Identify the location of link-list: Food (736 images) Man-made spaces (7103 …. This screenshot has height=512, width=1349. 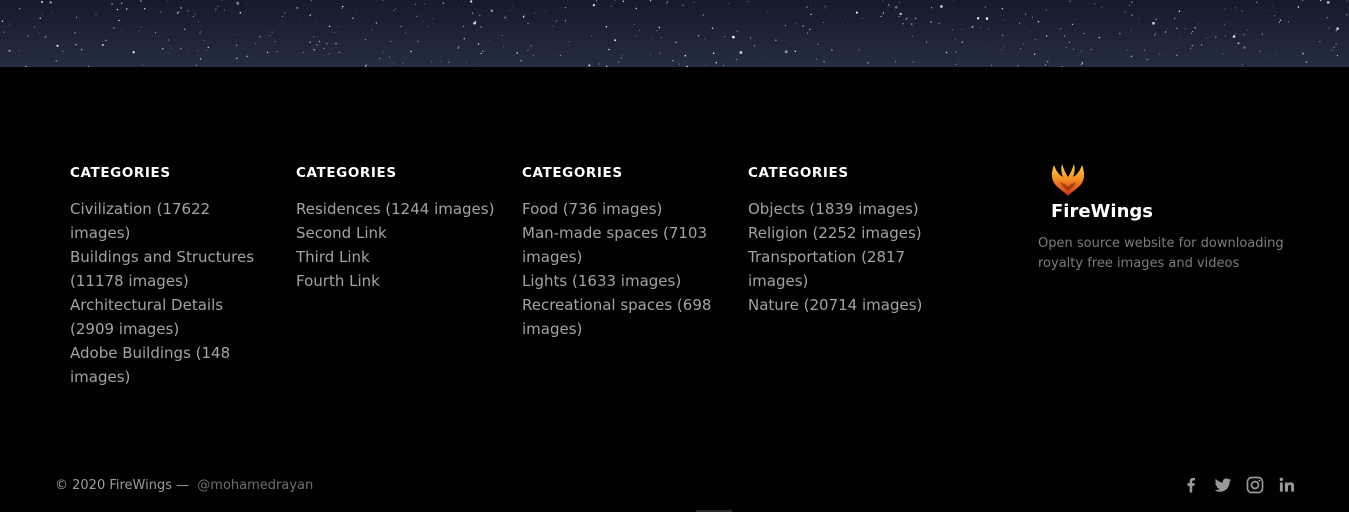
(622, 269).